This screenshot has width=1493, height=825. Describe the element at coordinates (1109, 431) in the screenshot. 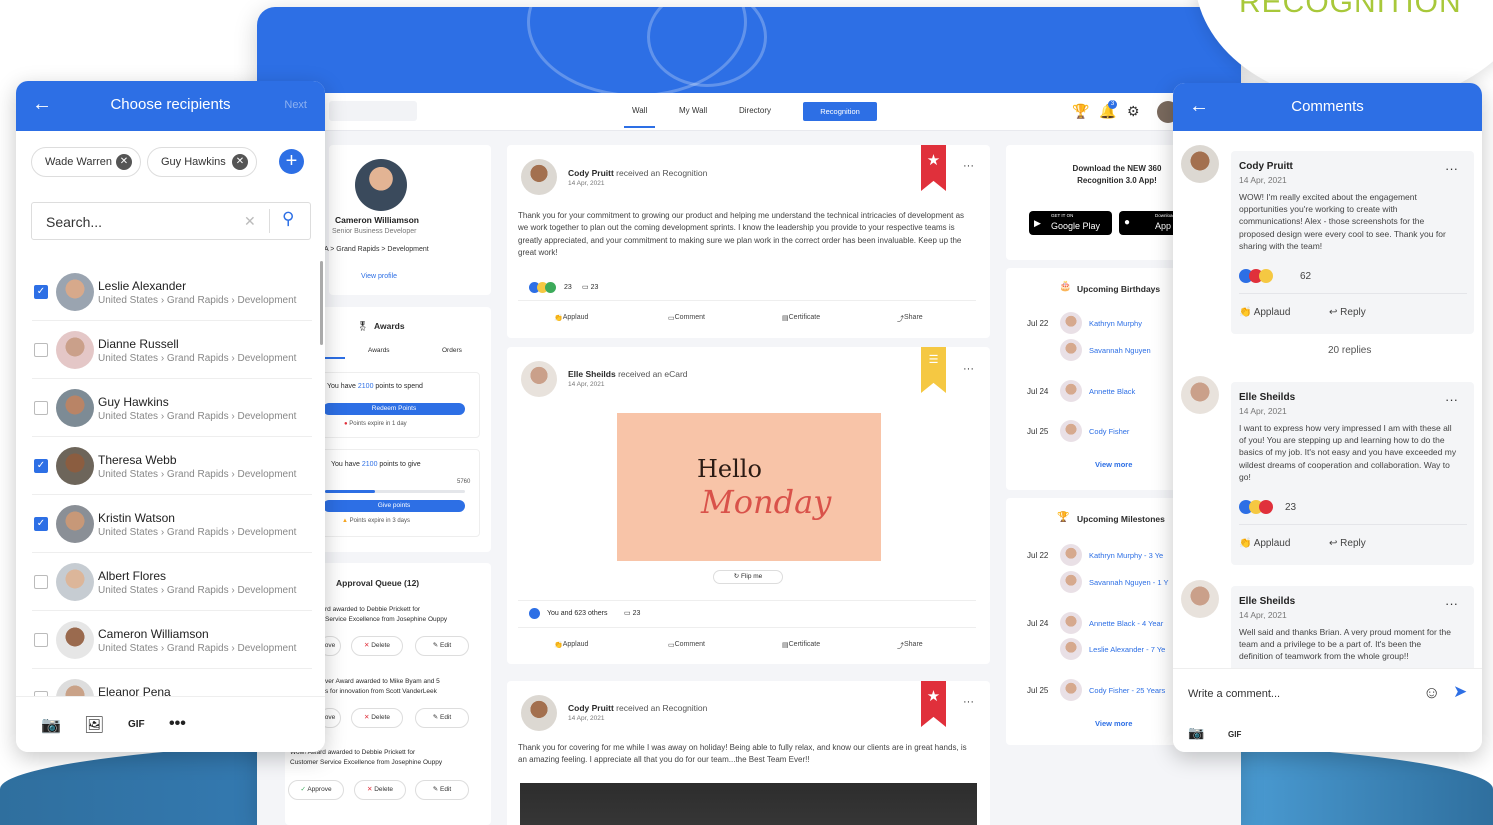

I see `birthday-name: Cody Fisher` at that location.